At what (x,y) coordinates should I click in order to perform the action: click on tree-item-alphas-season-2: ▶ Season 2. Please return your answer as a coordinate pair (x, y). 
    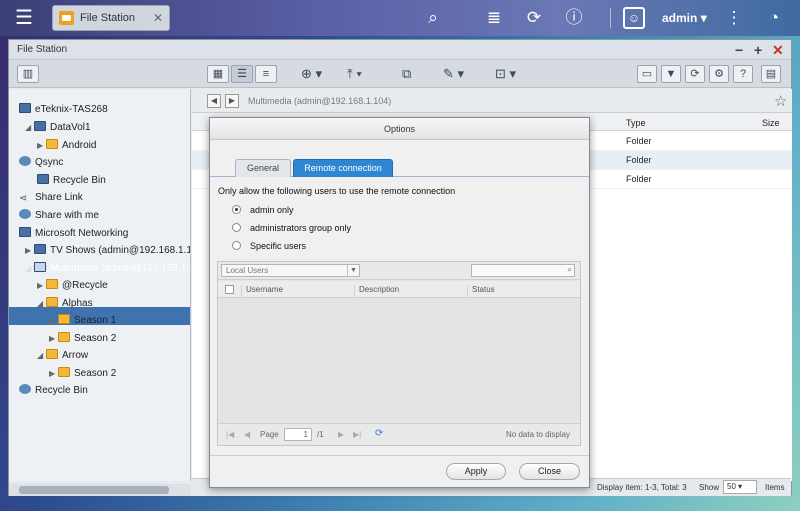
    Looking at the image, I should click on (82, 340).